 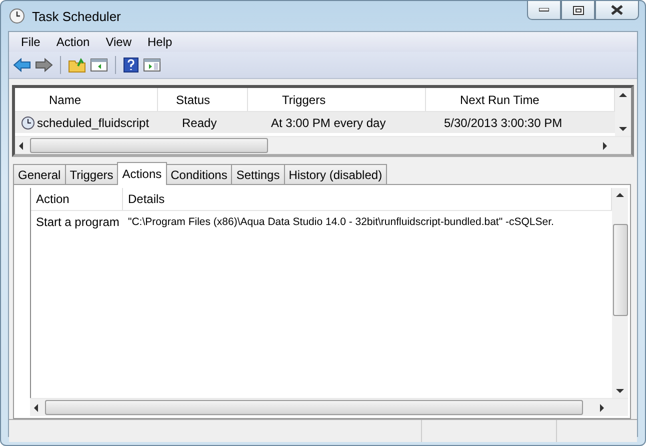 I want to click on table-cell-text: scheduled_fluidscript, so click(x=93, y=123).